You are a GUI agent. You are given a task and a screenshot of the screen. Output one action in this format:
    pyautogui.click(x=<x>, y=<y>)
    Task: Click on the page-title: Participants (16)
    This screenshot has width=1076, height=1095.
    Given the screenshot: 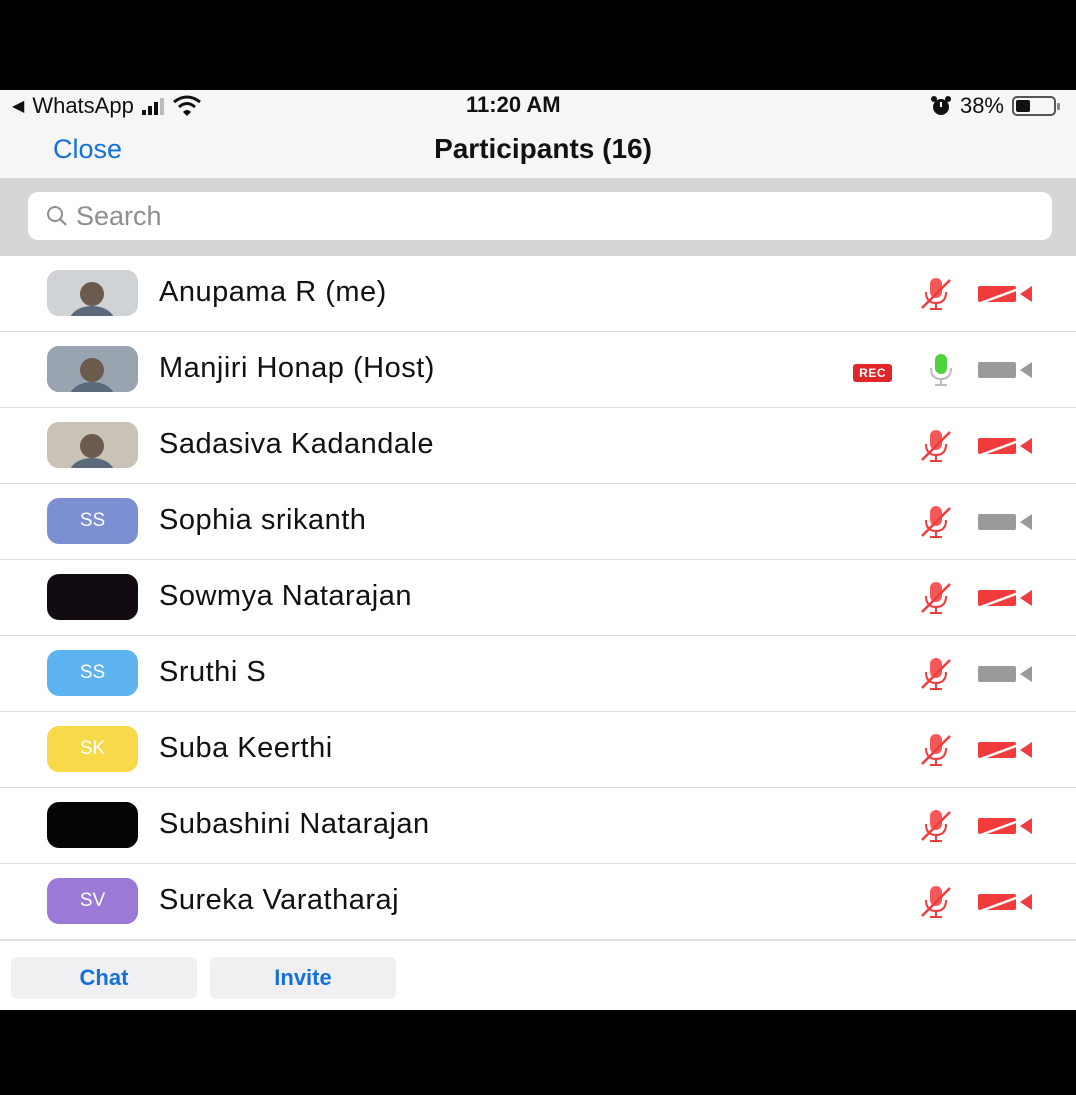 What is the action you would take?
    pyautogui.click(x=543, y=148)
    